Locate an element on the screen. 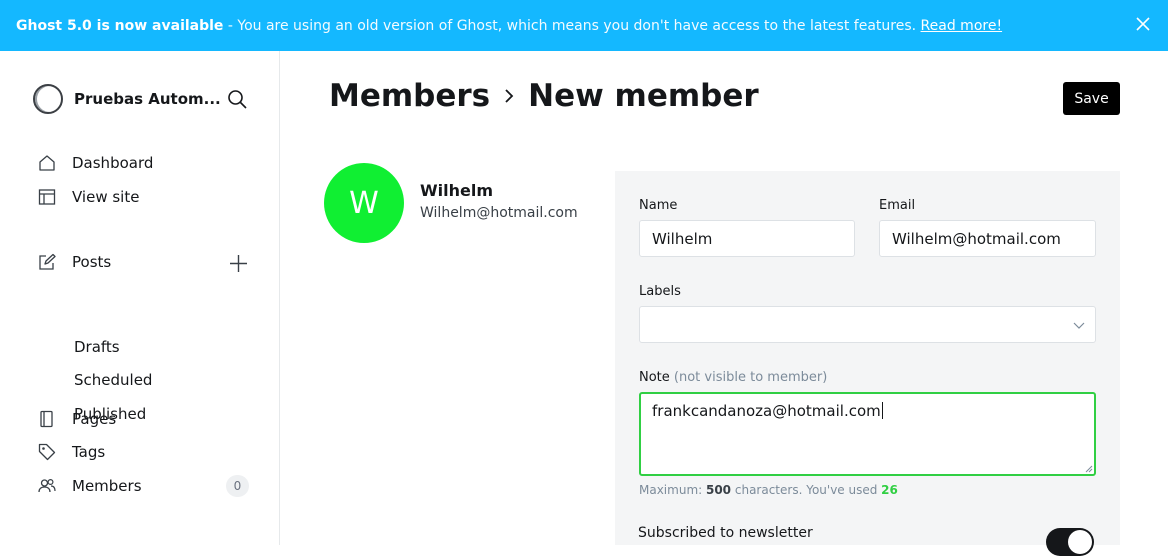 Image resolution: width=1168 pixels, height=556 pixels. note-char-count: Maximum: 500 characters. You've used 26 is located at coordinates (768, 490).